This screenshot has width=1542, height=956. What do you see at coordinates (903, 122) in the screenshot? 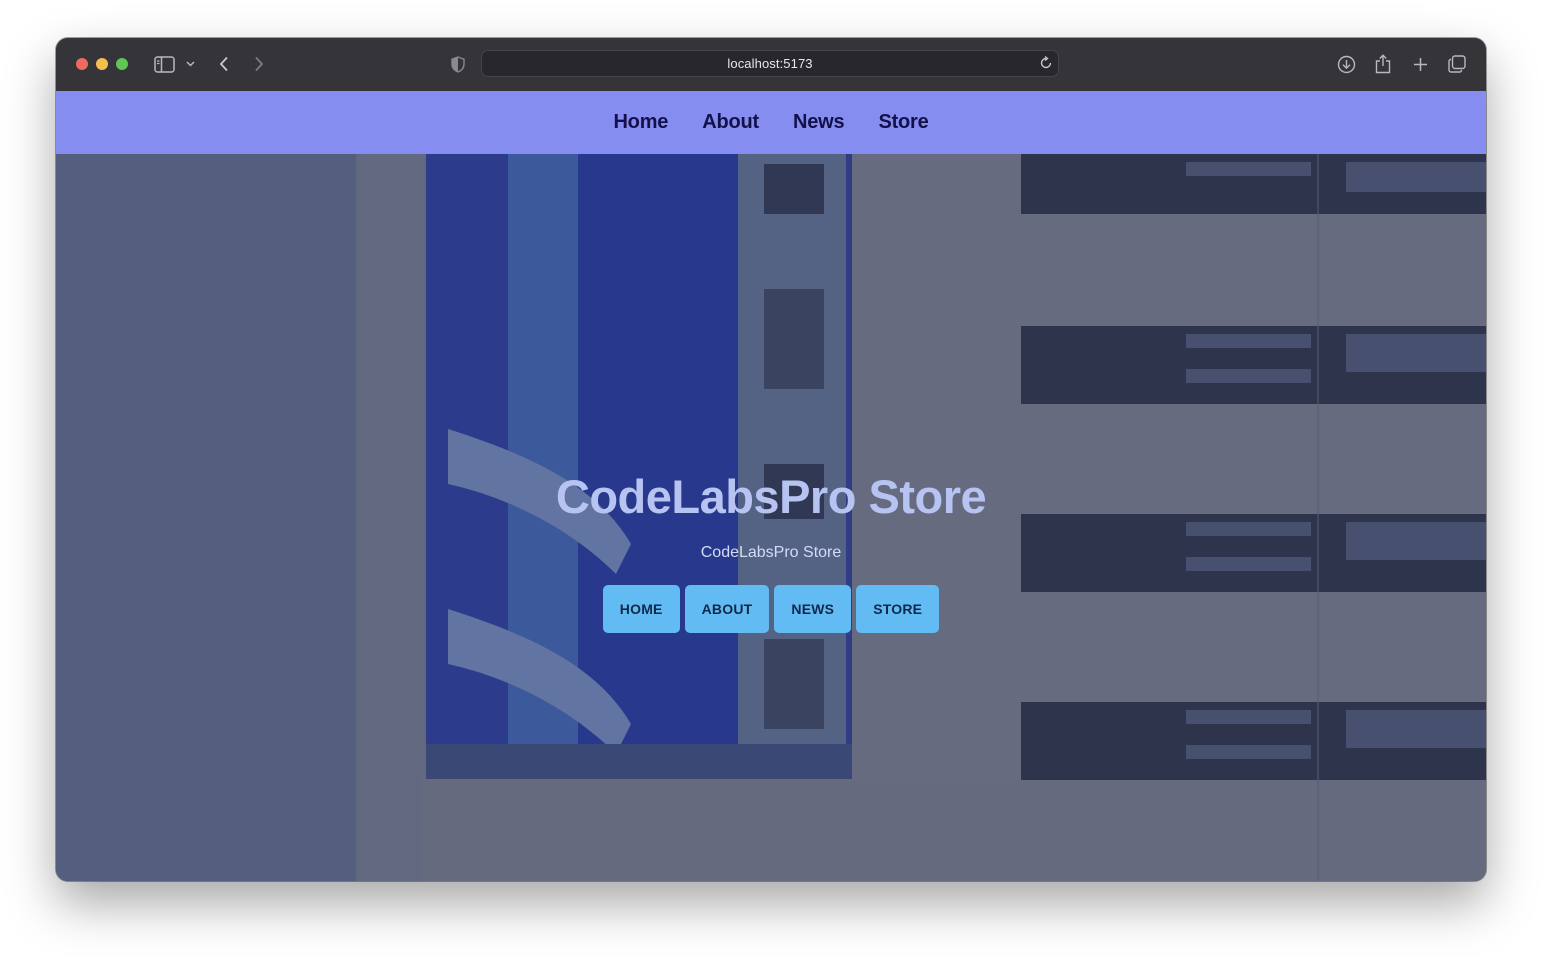
I see `nav-link-store: Store` at bounding box center [903, 122].